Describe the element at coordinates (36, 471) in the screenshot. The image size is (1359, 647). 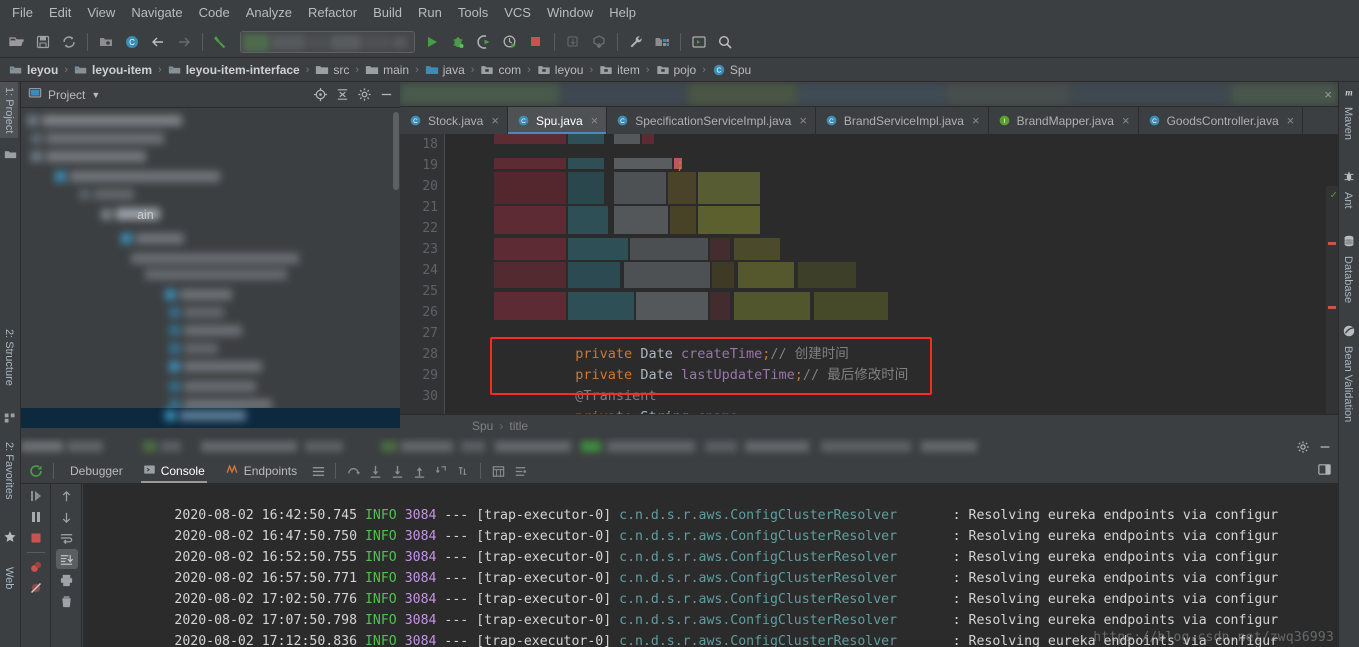
I see `rerun-green-icon` at that location.